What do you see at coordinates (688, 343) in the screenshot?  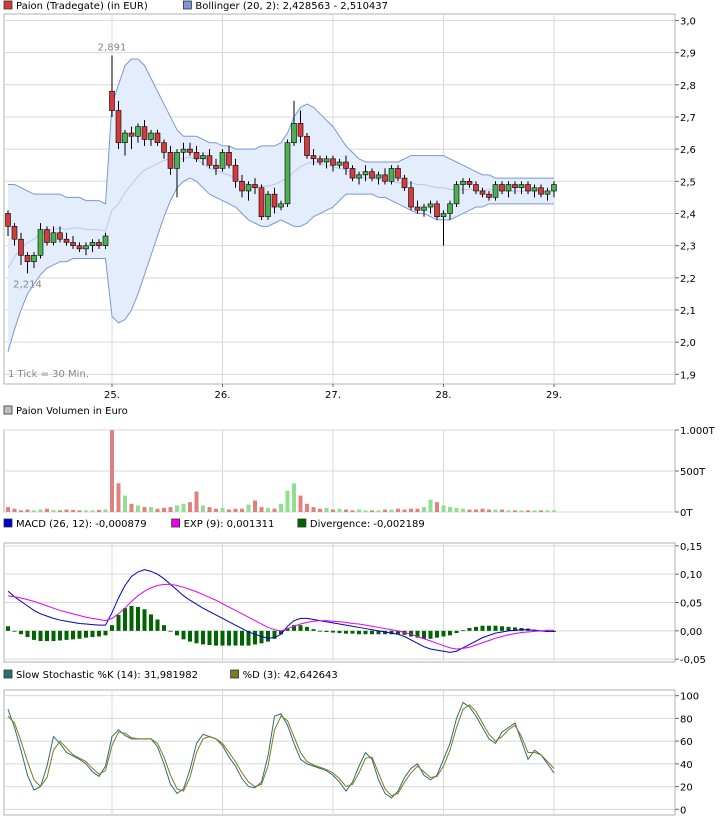 I see `price-y-tick-label: 2,0` at bounding box center [688, 343].